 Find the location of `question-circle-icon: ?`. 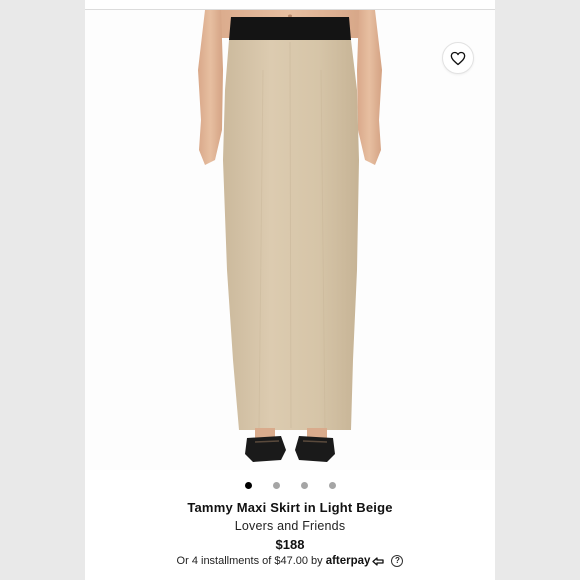

question-circle-icon: ? is located at coordinates (397, 561).